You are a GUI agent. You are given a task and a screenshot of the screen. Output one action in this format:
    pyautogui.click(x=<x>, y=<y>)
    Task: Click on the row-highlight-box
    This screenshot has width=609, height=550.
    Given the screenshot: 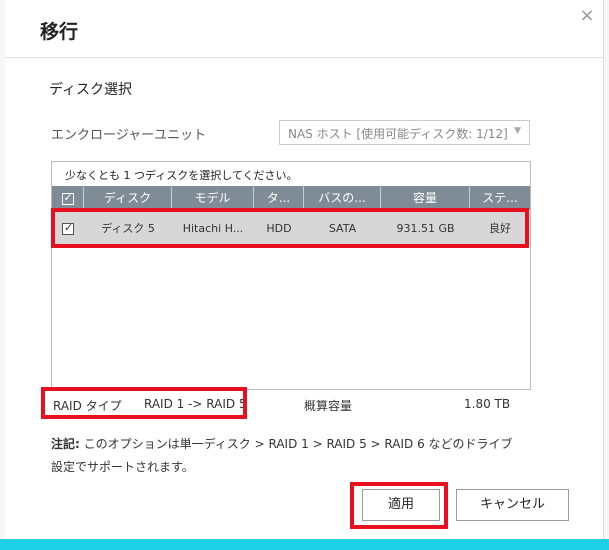 What is the action you would take?
    pyautogui.click(x=290, y=228)
    